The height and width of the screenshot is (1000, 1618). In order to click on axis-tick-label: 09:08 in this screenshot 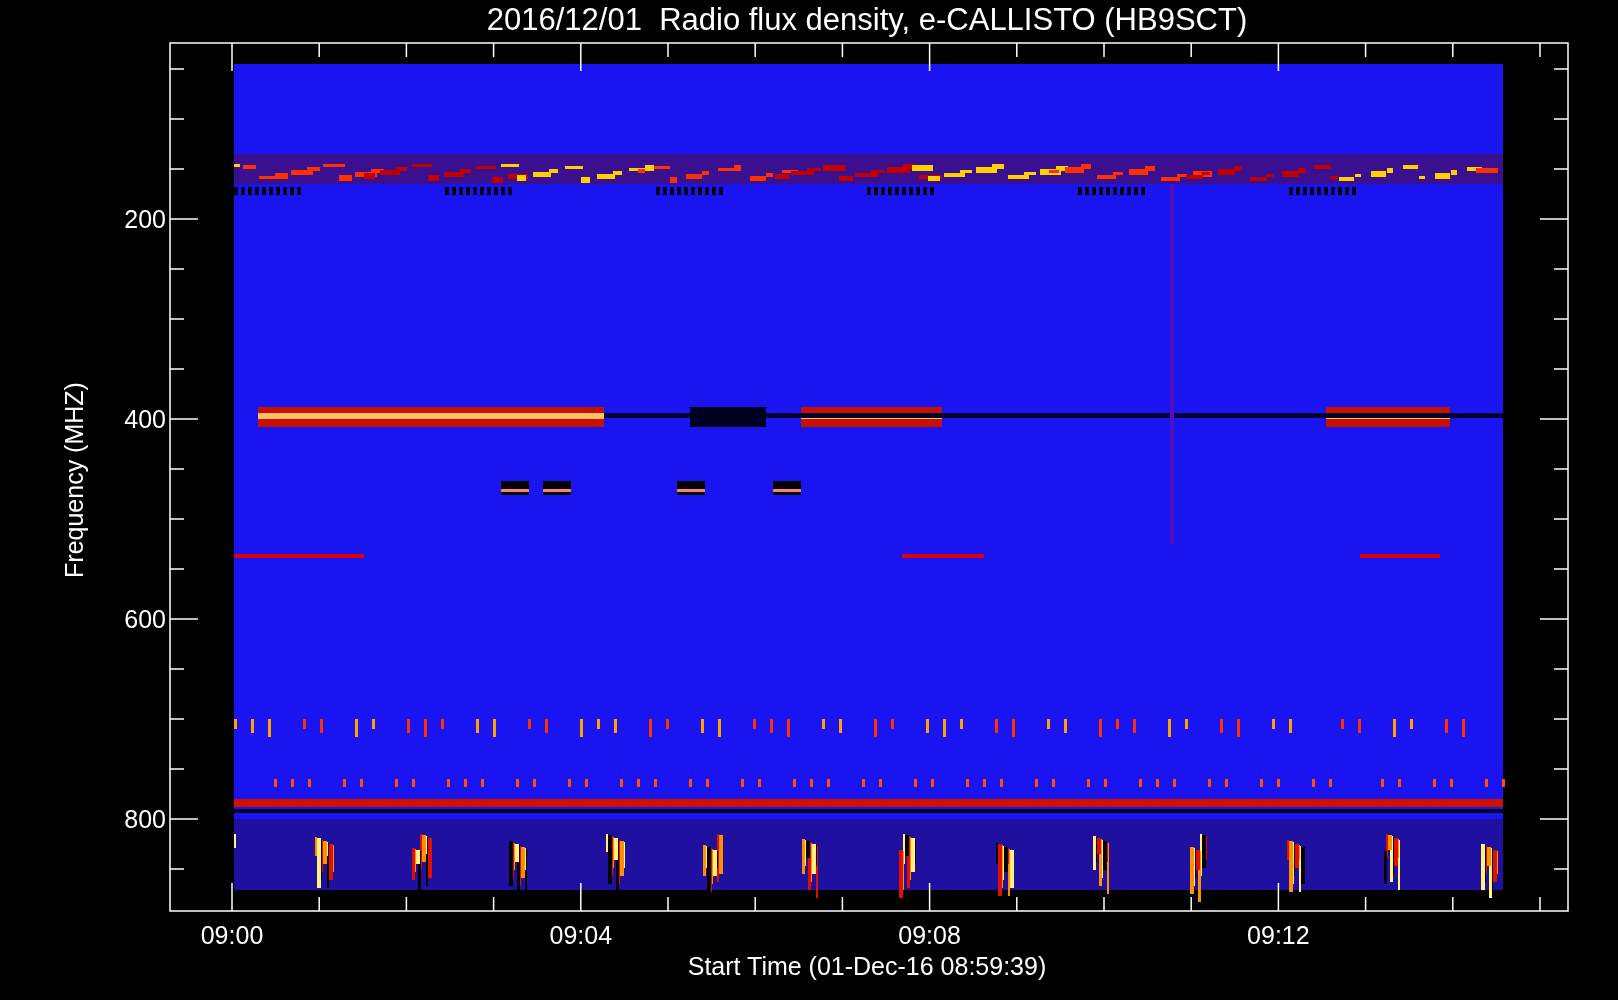, I will do `click(929, 935)`.